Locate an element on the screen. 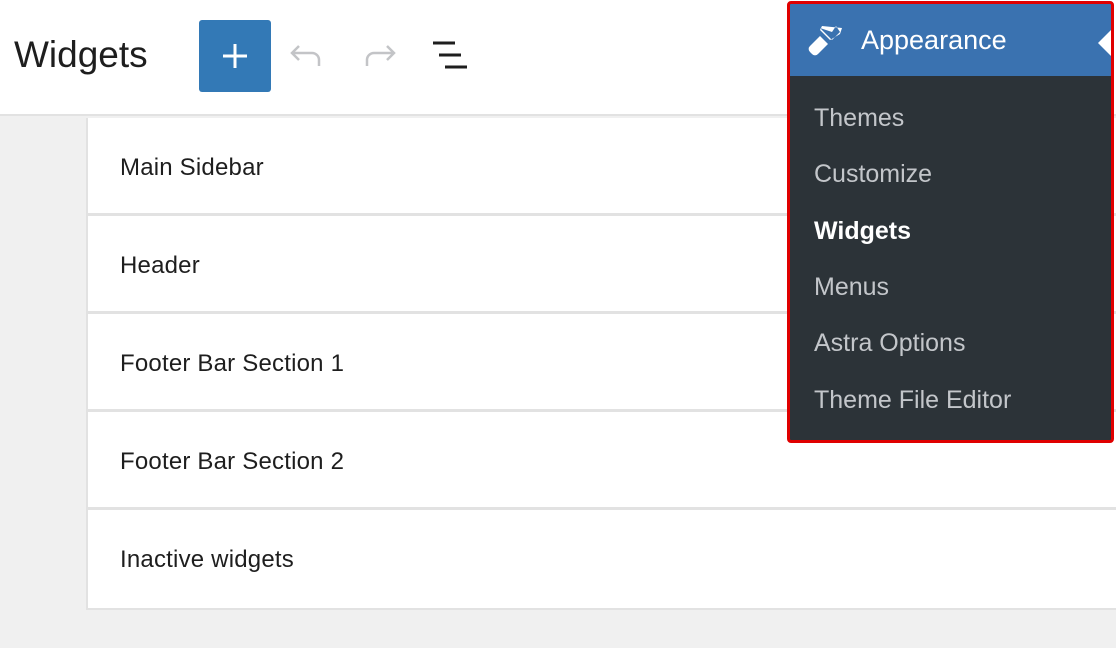 The height and width of the screenshot is (648, 1116). add-block-button is located at coordinates (235, 56).